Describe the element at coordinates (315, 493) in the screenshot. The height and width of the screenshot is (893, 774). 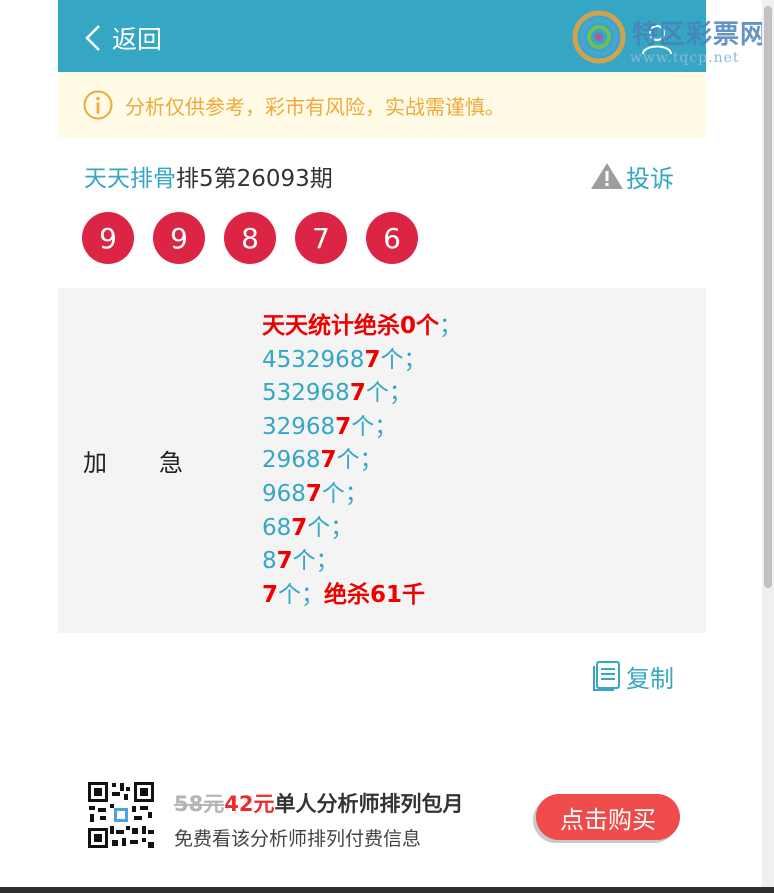
I see `analysis-line: 9687个；` at that location.